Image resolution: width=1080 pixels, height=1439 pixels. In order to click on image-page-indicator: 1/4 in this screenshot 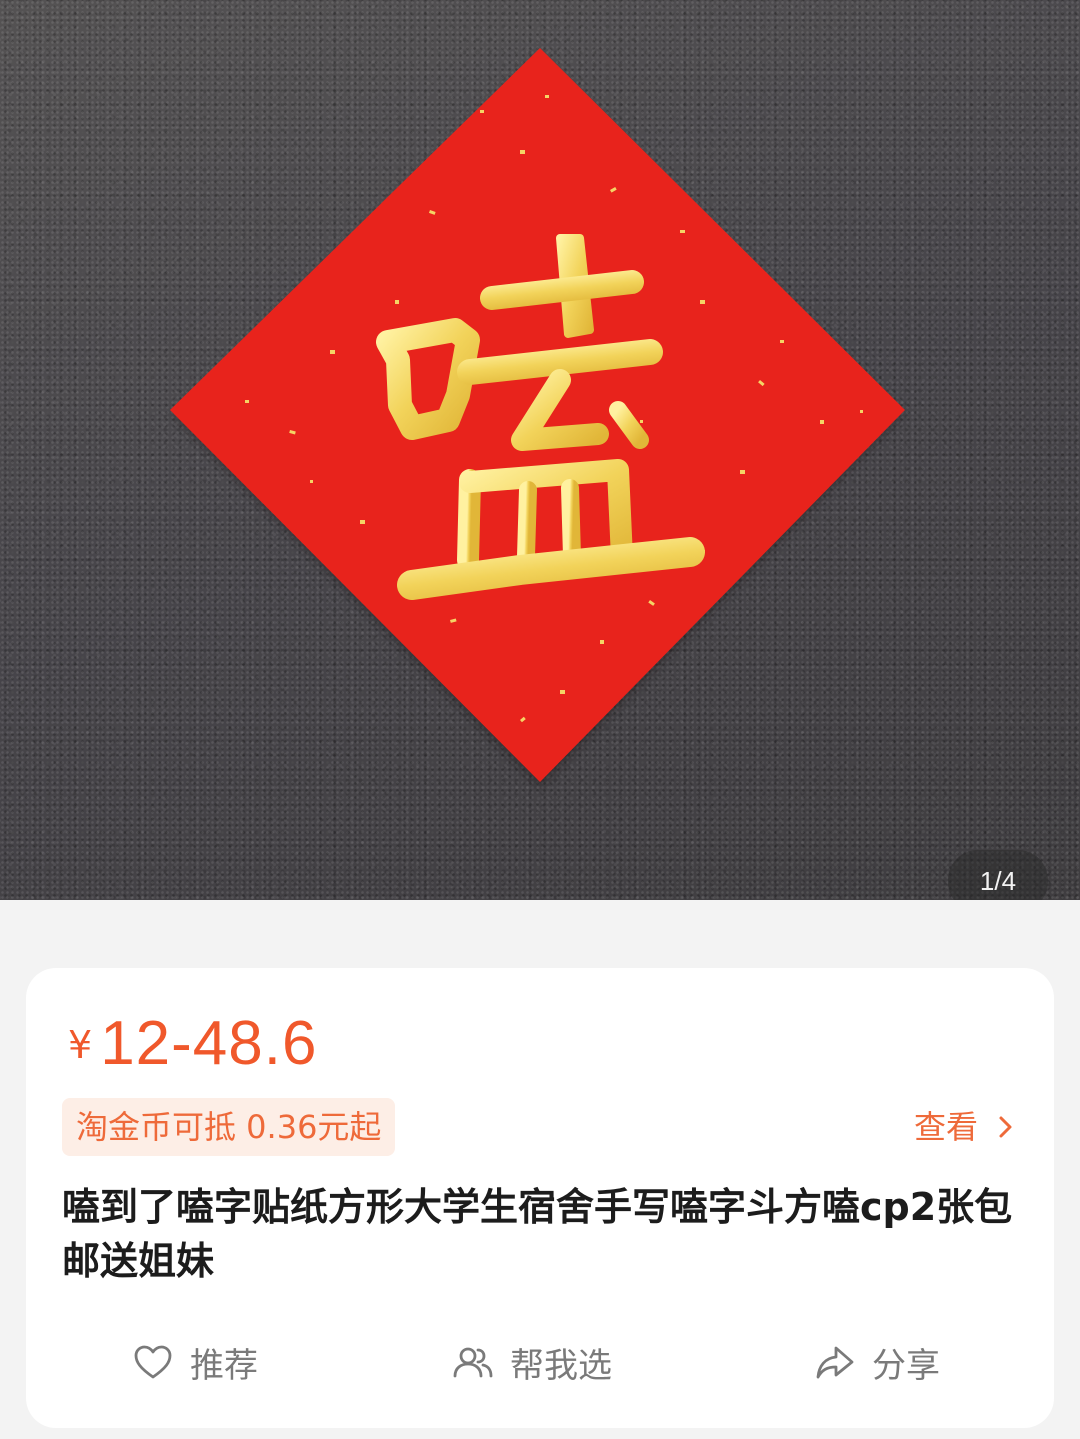, I will do `click(998, 875)`.